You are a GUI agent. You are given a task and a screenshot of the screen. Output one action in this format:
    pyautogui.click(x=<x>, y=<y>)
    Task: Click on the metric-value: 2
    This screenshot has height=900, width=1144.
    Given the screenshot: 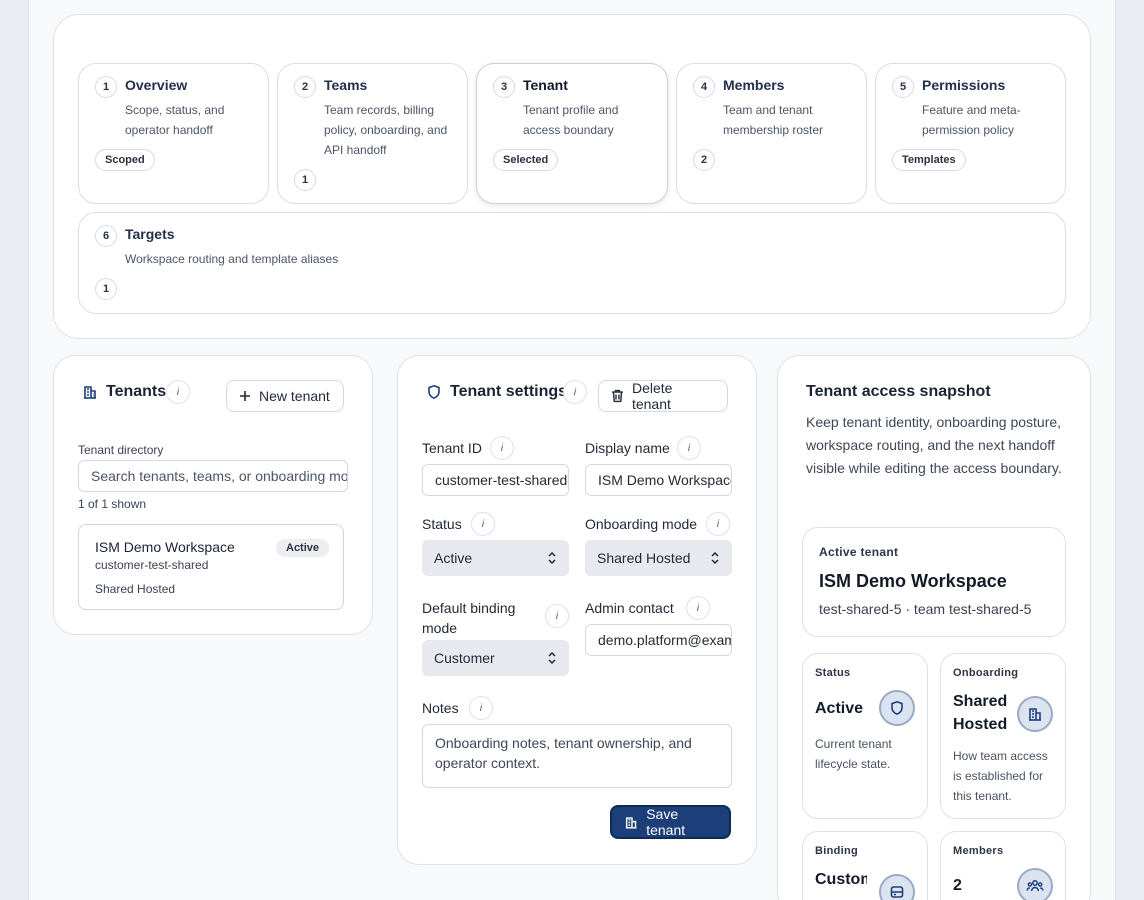 What is the action you would take?
    pyautogui.click(x=957, y=885)
    